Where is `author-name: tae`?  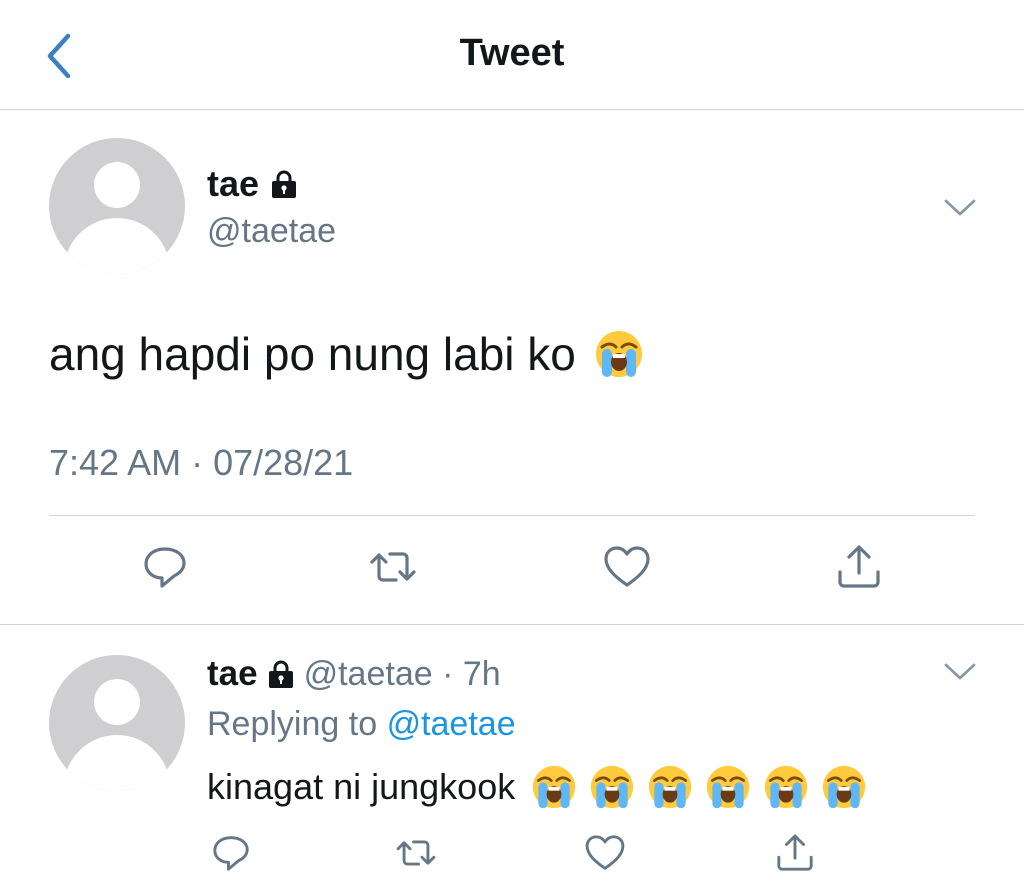
author-name: tae is located at coordinates (233, 183).